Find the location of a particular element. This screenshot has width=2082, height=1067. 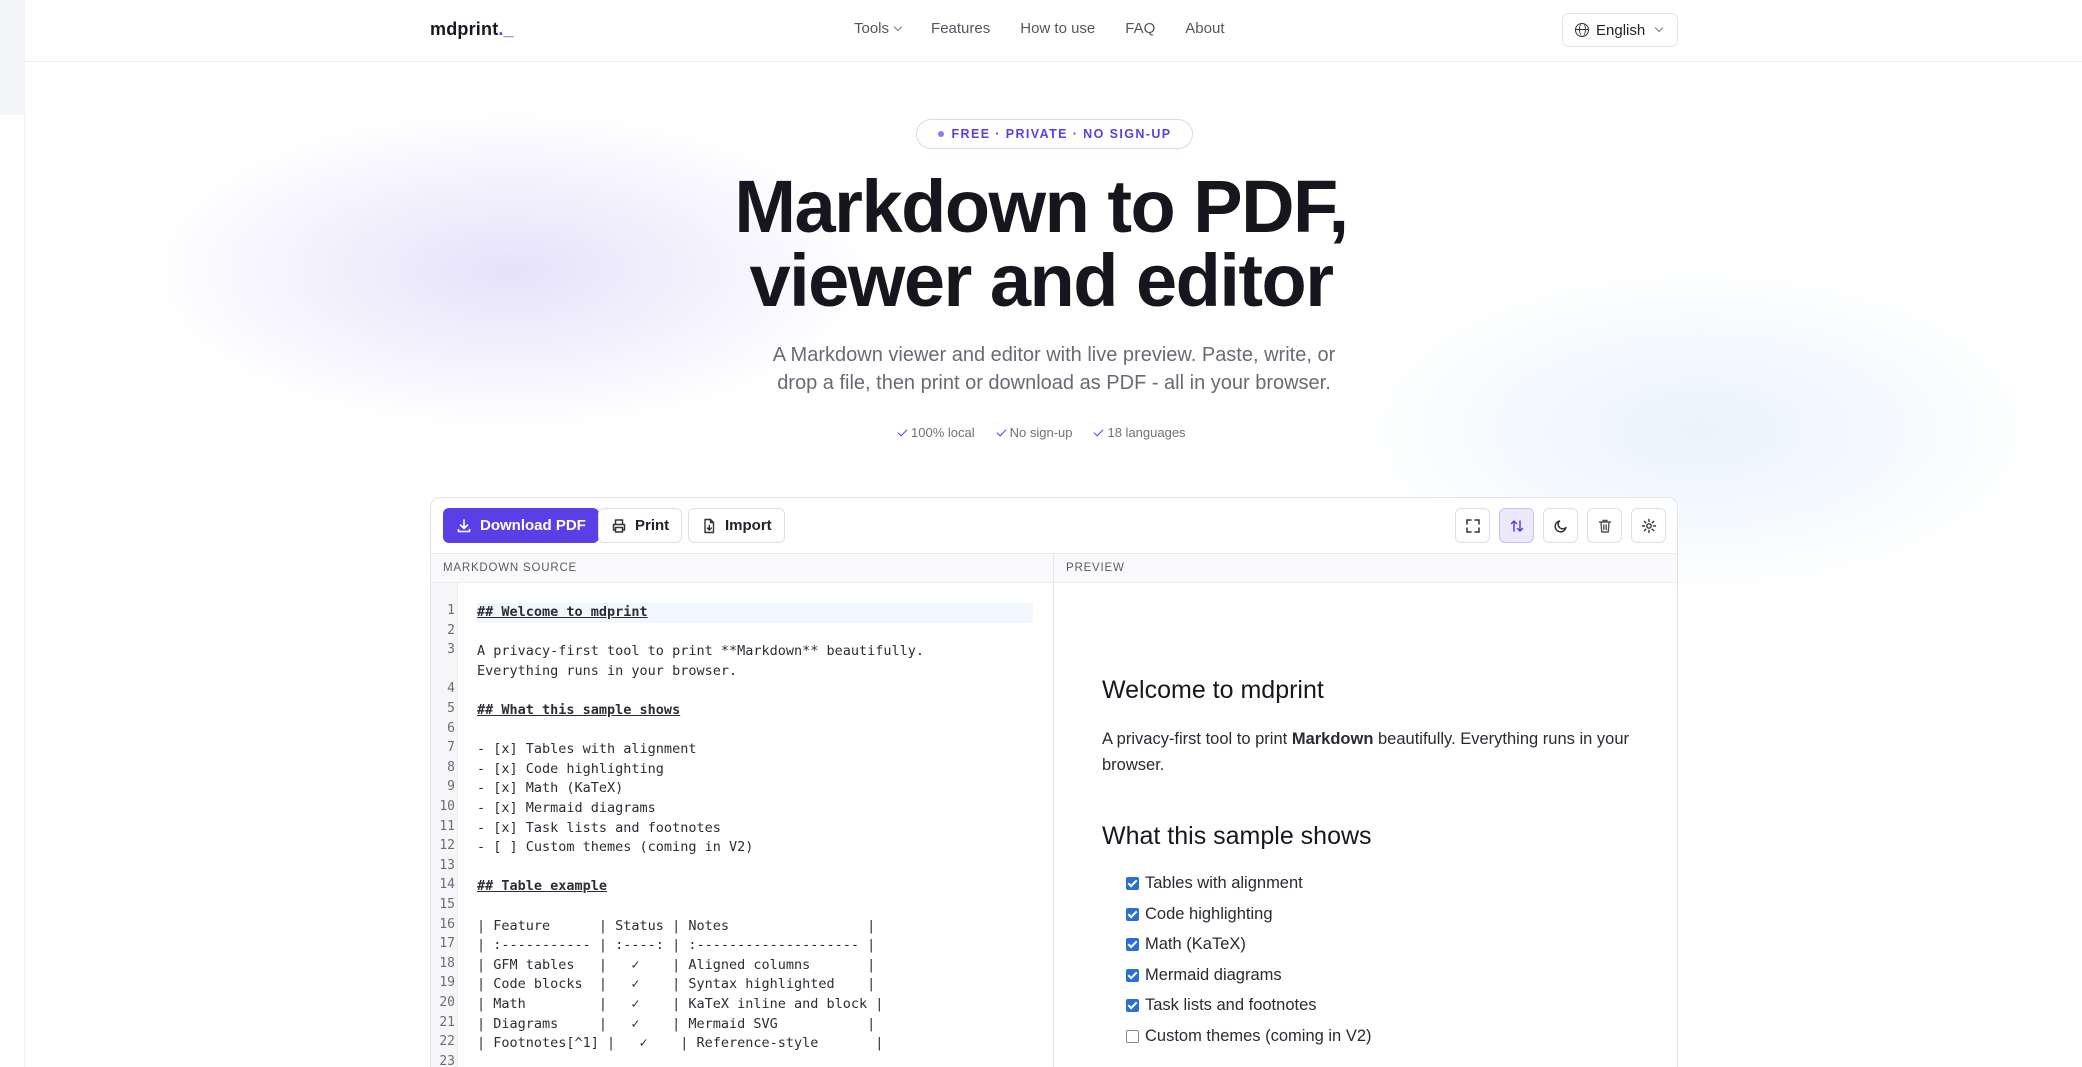

chevron-down-icon is located at coordinates (1659, 28).